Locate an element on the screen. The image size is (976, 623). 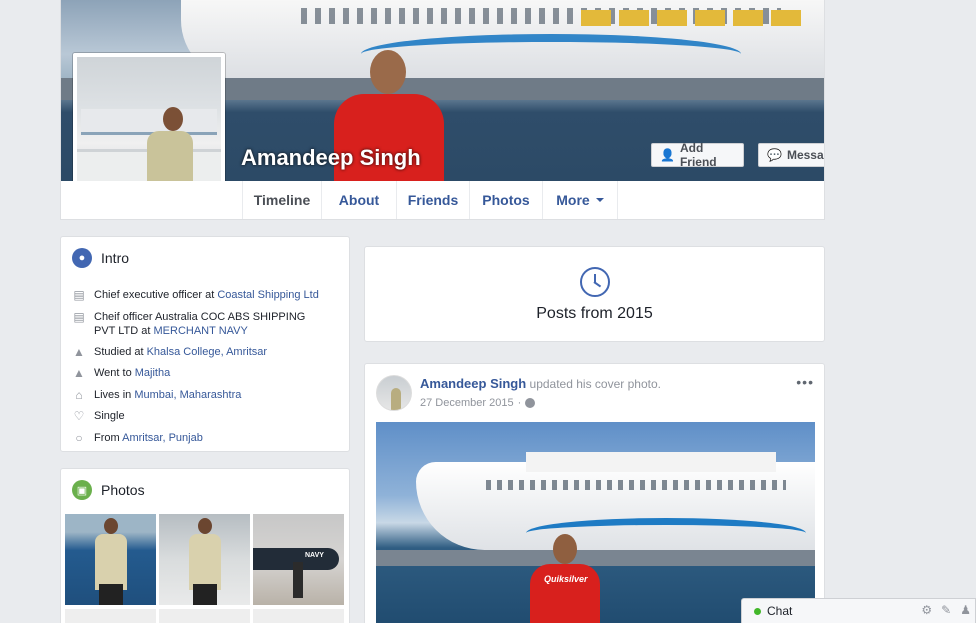
helicopter-label: NAVY is located at coordinates (314, 555).